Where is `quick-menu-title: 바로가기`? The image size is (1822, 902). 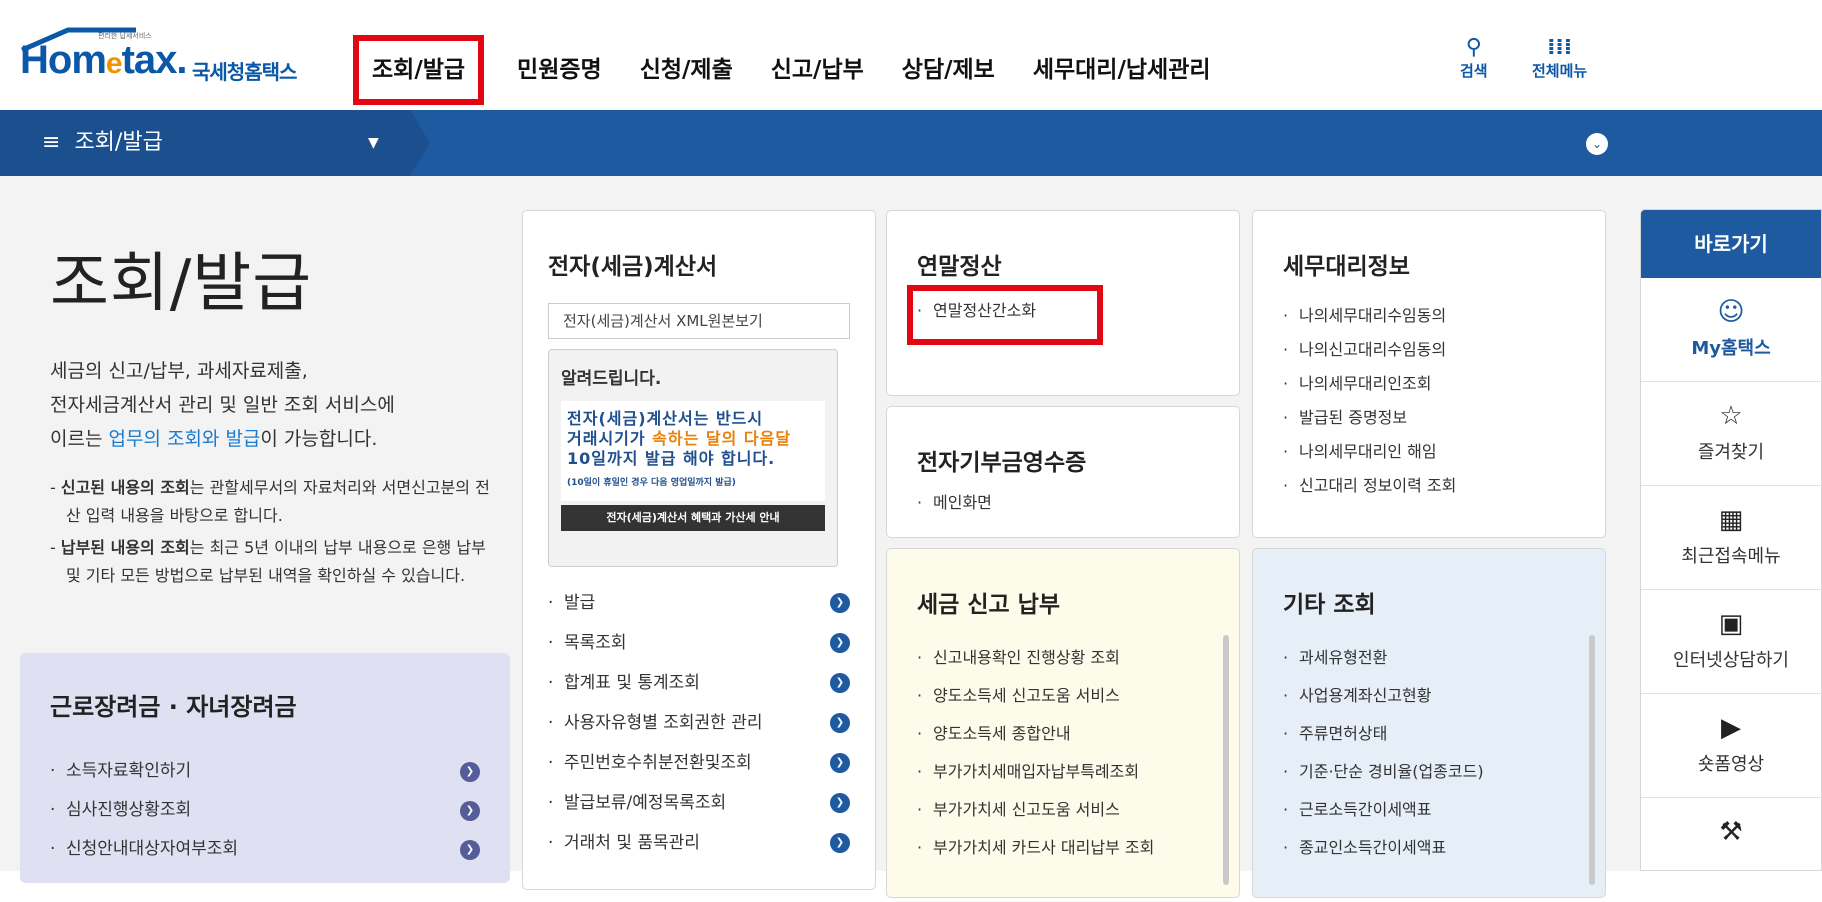
quick-menu-title: 바로가기 is located at coordinates (1731, 244).